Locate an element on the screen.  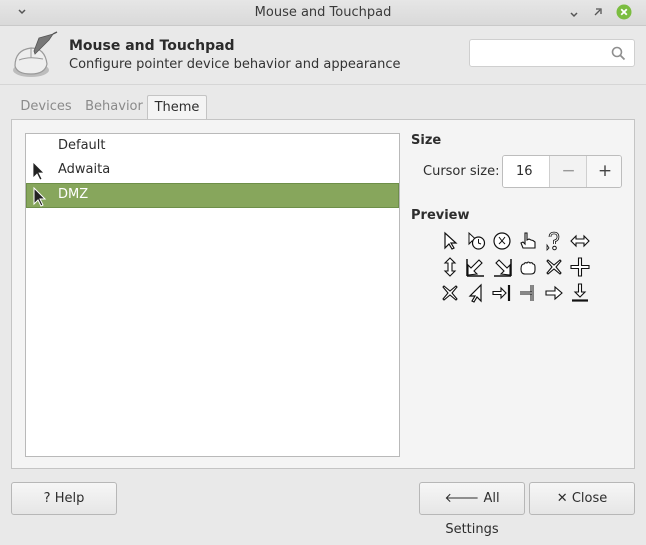
cursor-size-input is located at coordinates (525, 171).